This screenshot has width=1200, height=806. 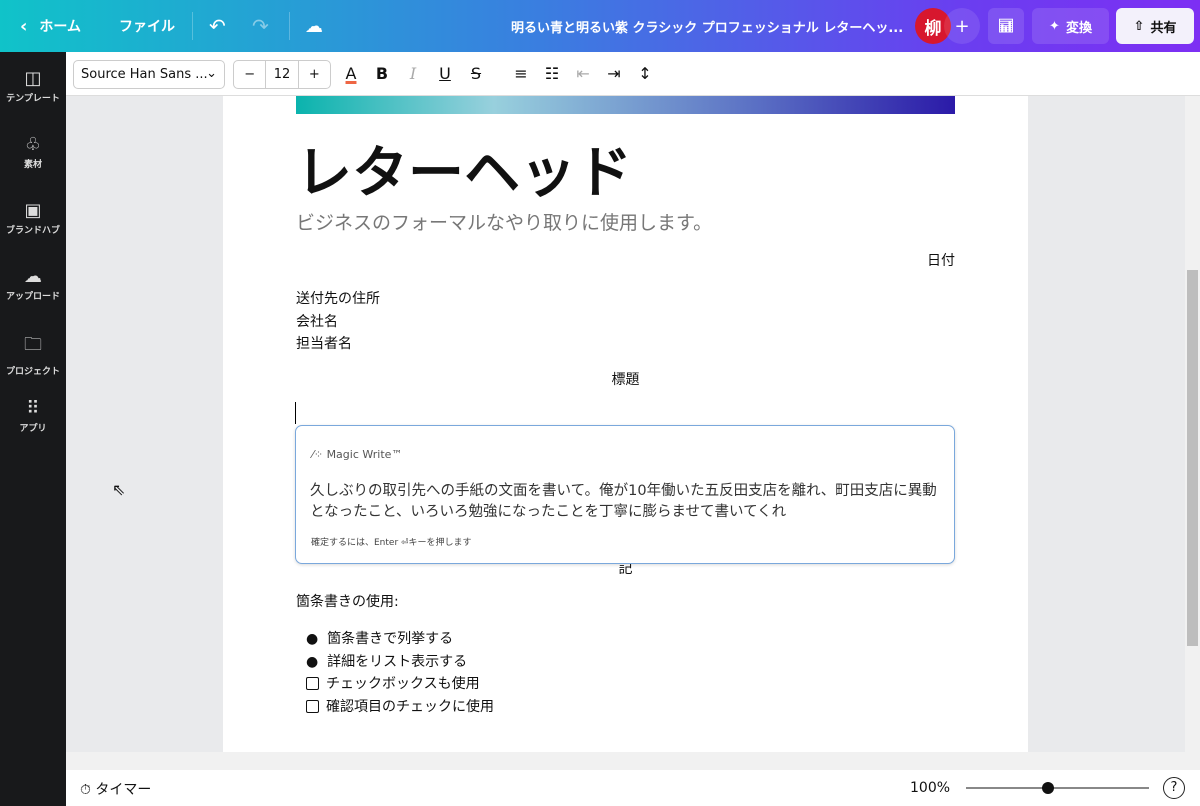 I want to click on indent-icon: ⇥, so click(x=614, y=73).